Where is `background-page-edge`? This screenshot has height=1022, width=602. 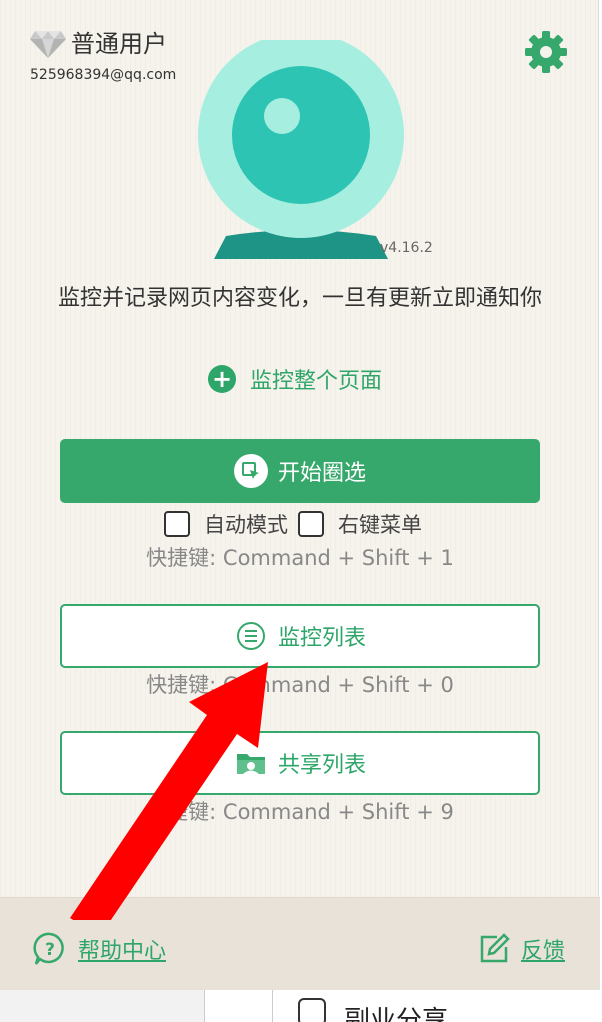 background-page-edge is located at coordinates (600, 511).